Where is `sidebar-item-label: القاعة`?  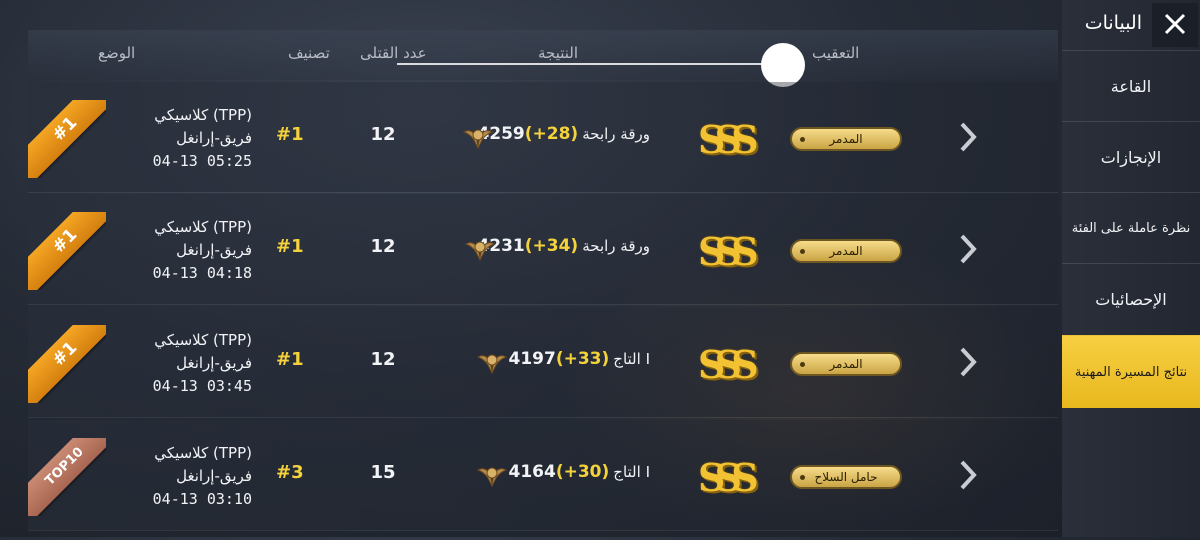 sidebar-item-label: القاعة is located at coordinates (1131, 86).